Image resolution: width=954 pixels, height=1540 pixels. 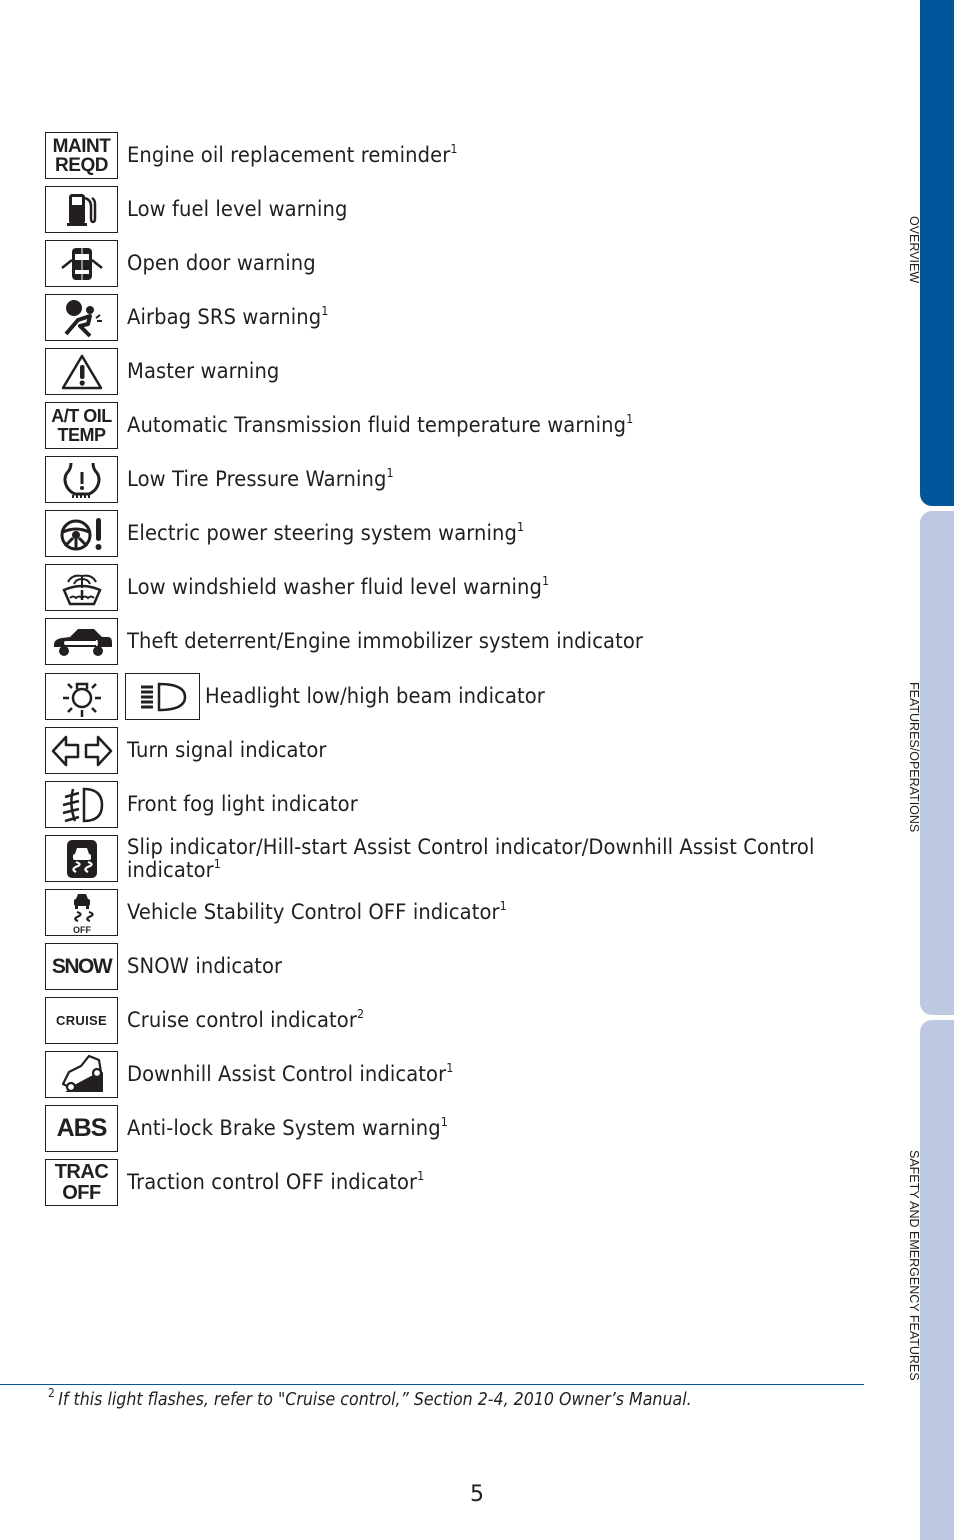 I want to click on tab-features-operations-bar, so click(x=937, y=763).